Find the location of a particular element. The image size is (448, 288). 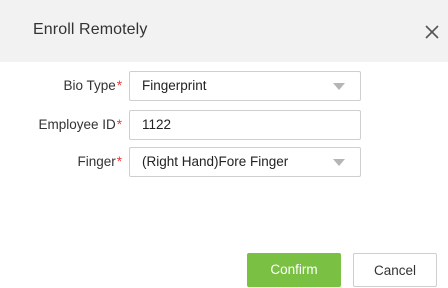

close-icon is located at coordinates (432, 32).